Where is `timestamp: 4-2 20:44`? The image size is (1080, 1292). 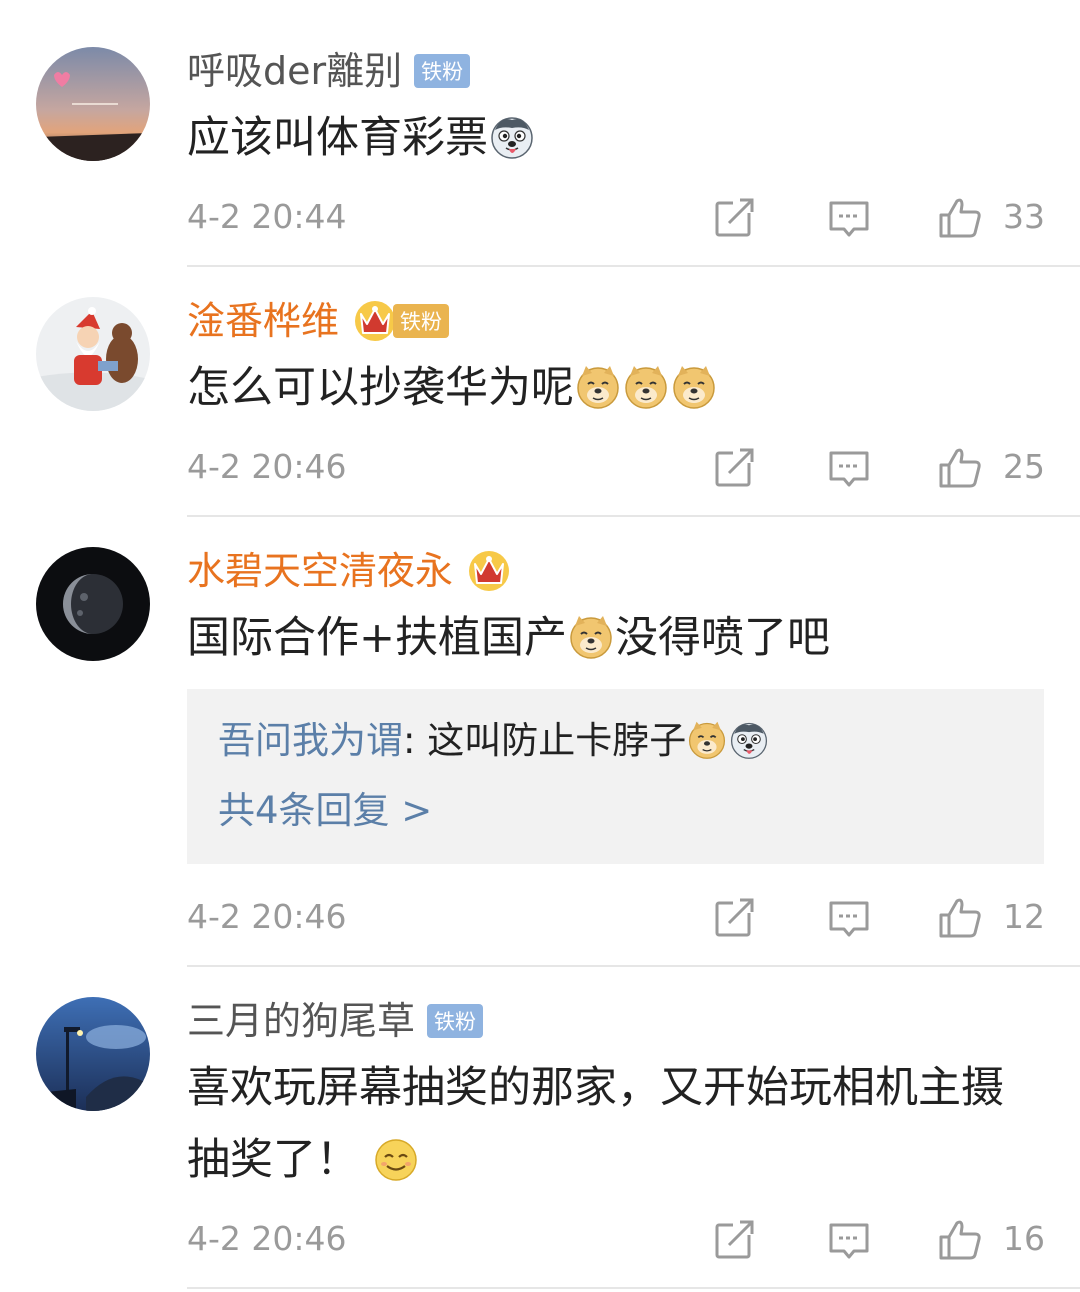
timestamp: 4-2 20:44 is located at coordinates (267, 216).